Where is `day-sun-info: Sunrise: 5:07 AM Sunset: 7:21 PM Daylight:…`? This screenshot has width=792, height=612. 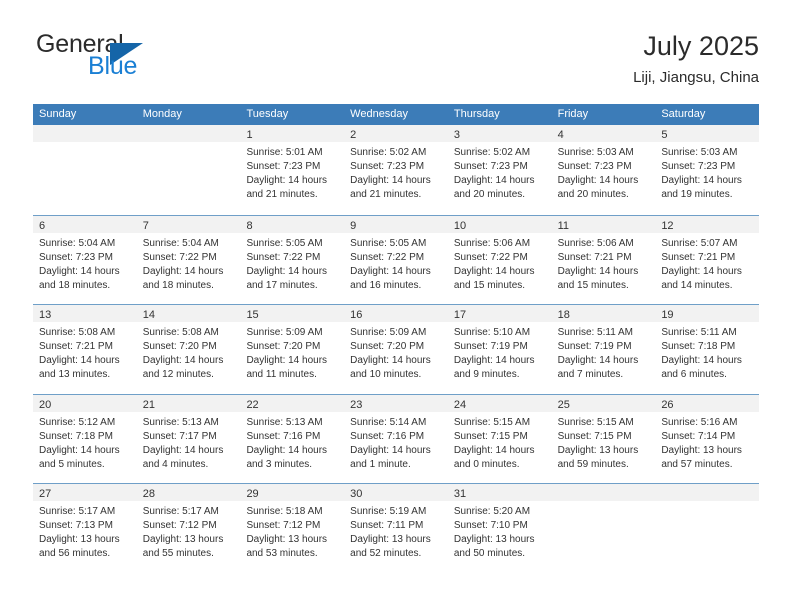 day-sun-info: Sunrise: 5:07 AM Sunset: 7:21 PM Daylight:… is located at coordinates (707, 263).